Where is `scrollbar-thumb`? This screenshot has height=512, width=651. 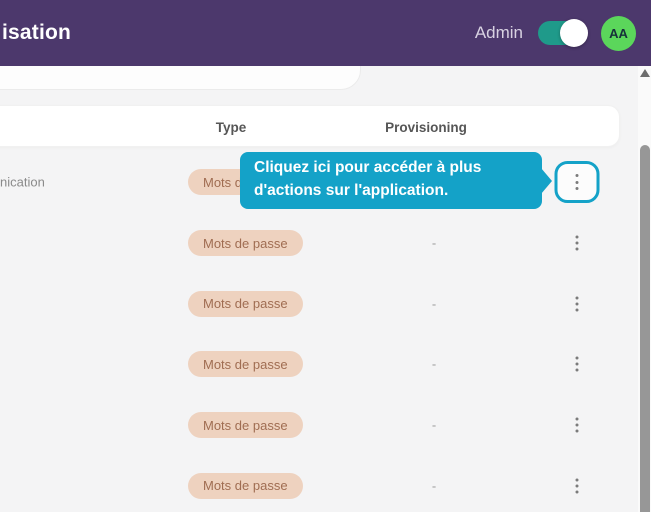
scrollbar-thumb is located at coordinates (644, 328).